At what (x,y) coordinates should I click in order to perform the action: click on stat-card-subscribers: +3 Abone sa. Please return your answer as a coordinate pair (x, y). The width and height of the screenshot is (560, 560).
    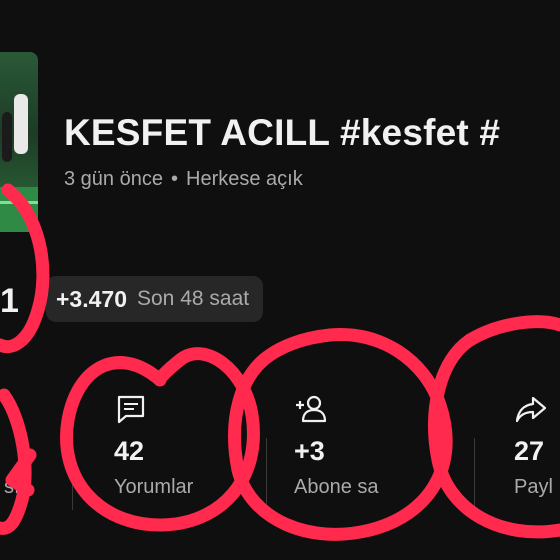
    Looking at the image, I should click on (369, 452).